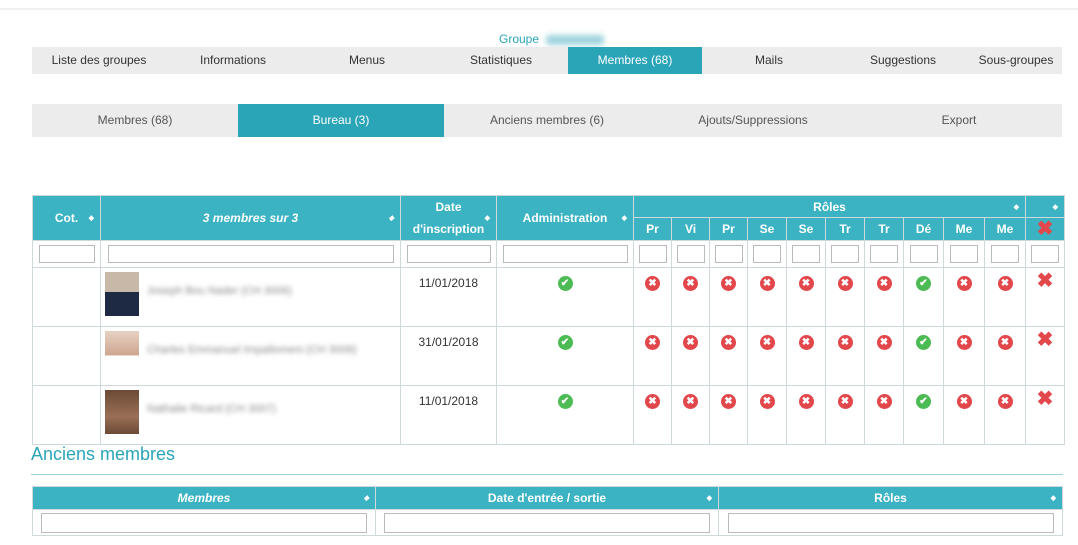  What do you see at coordinates (204, 522) in the screenshot?
I see `filter-old-members-input` at bounding box center [204, 522].